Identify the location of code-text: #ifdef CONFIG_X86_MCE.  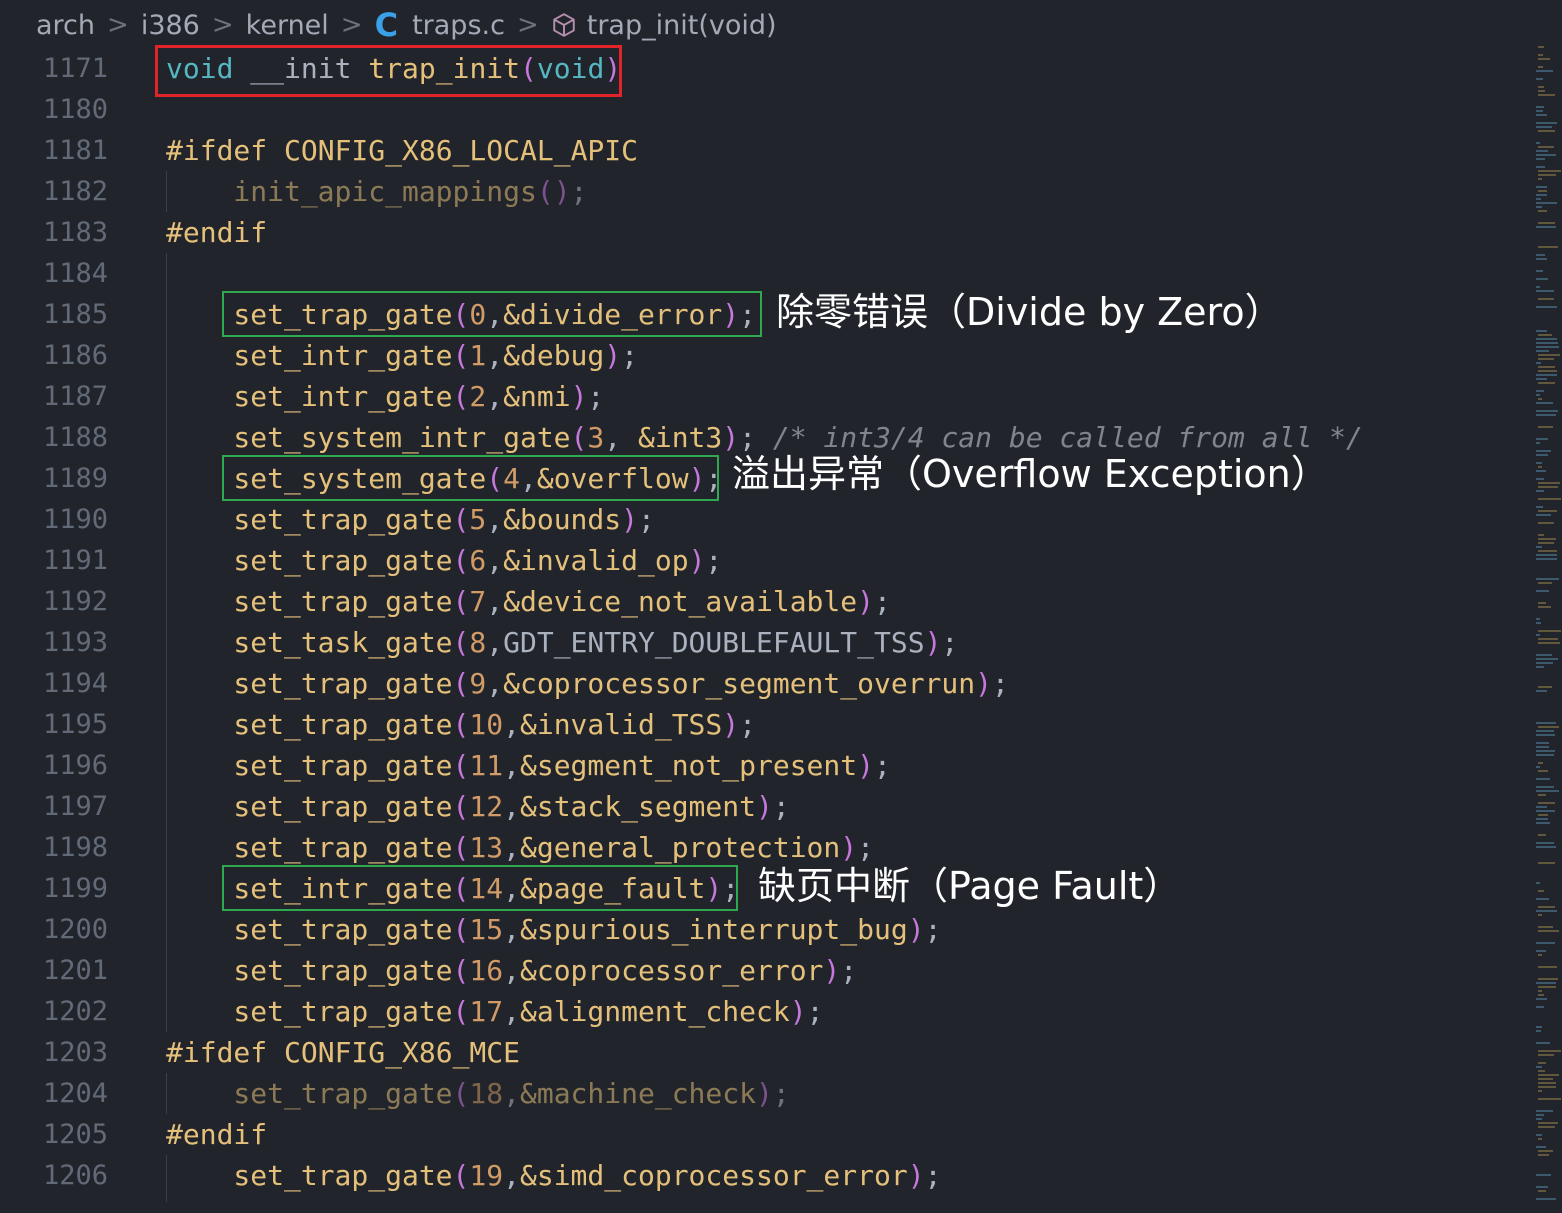
(343, 1052).